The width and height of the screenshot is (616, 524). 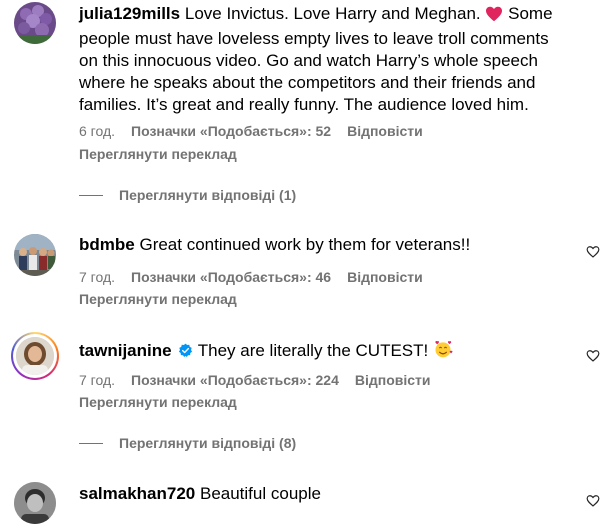 What do you see at coordinates (332, 13) in the screenshot?
I see `comment-text-part: Love Invictus. Love Harry and Meghan.` at bounding box center [332, 13].